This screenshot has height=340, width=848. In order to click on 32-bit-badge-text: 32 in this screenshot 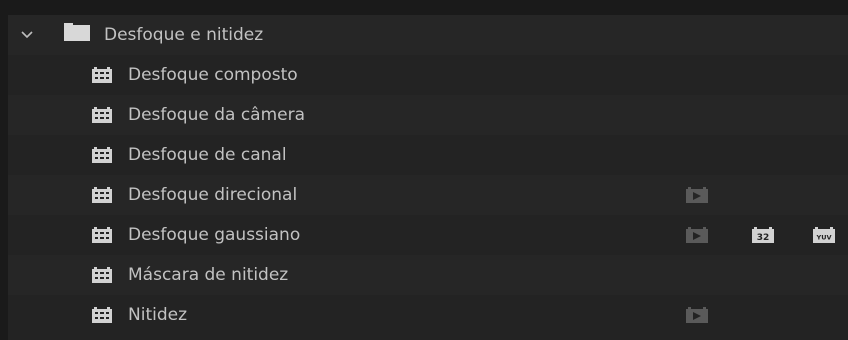, I will do `click(763, 238)`.